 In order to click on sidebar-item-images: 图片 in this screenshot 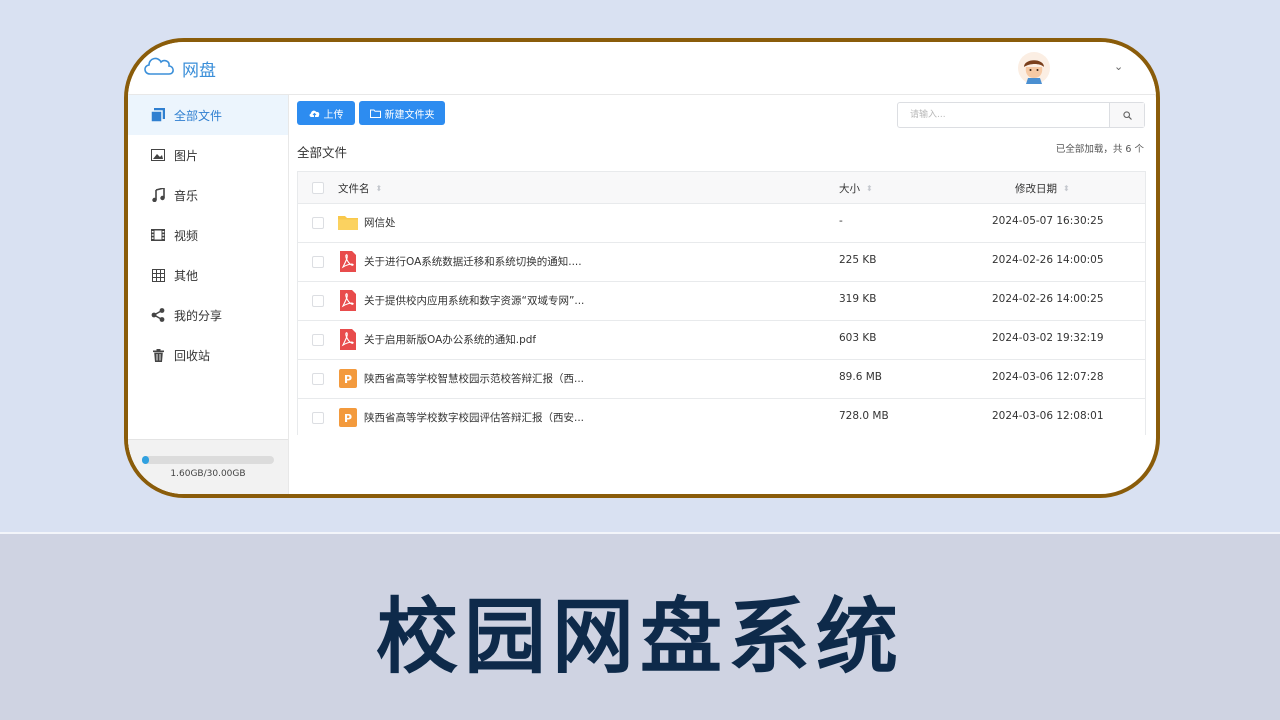, I will do `click(208, 155)`.